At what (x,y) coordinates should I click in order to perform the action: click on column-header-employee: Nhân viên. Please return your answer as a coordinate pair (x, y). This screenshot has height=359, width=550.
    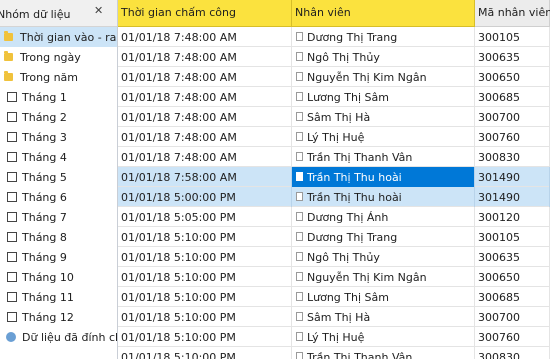
    Looking at the image, I should click on (383, 13).